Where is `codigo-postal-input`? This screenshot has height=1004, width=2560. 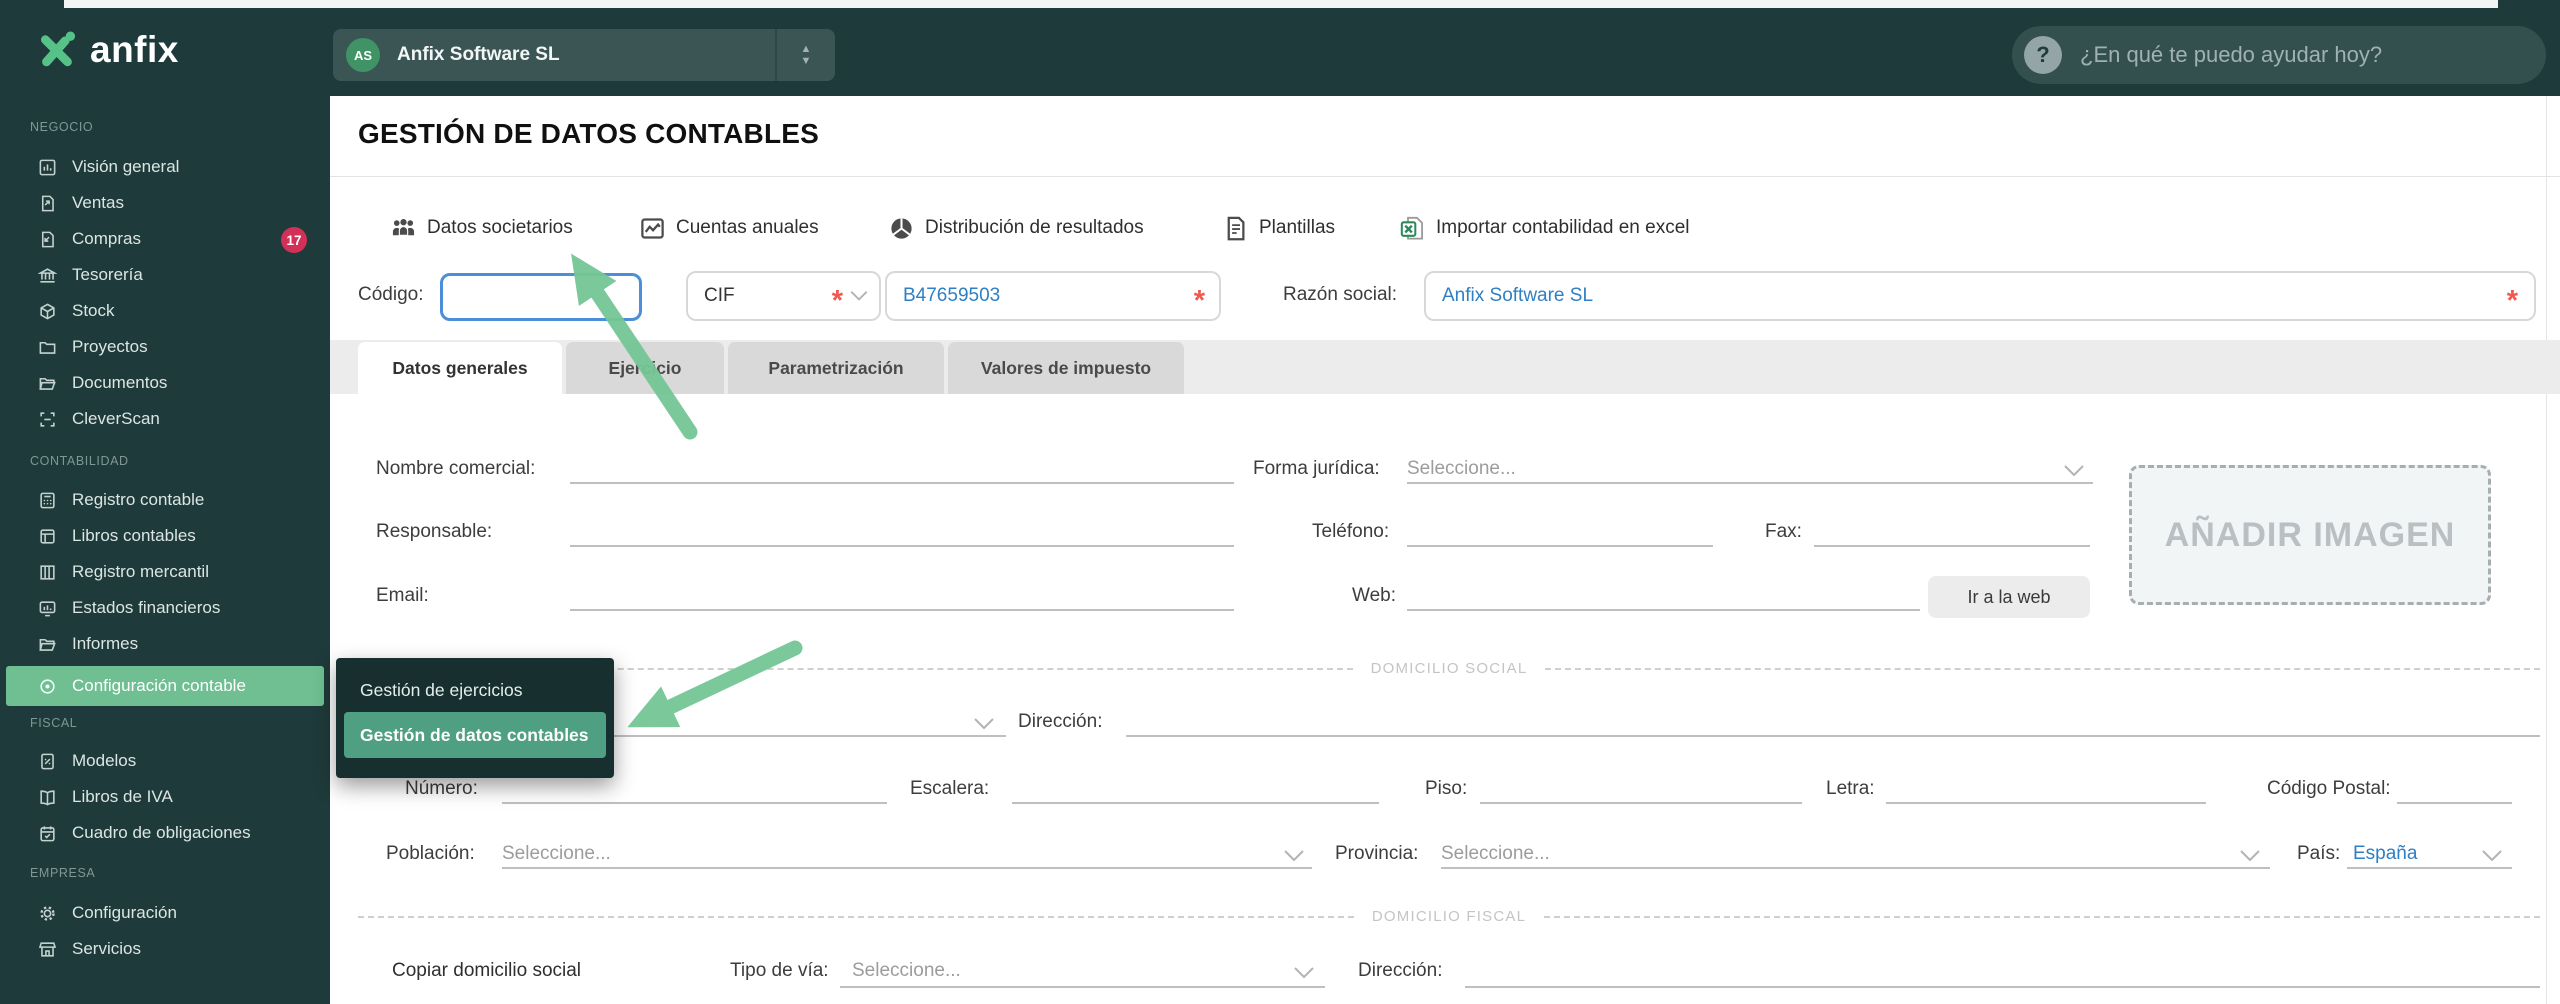
codigo-postal-input is located at coordinates (2454, 803).